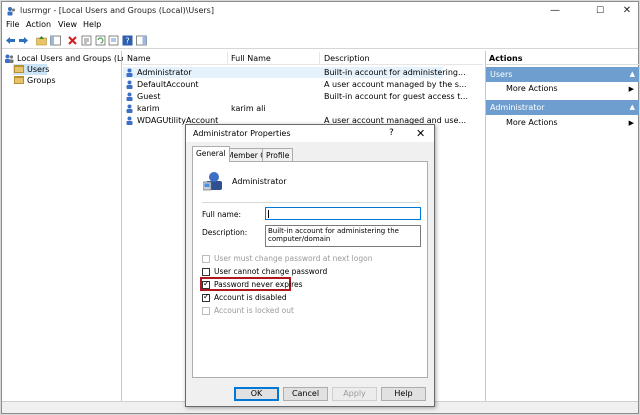 The width and height of the screenshot is (640, 415). What do you see at coordinates (10, 40) in the screenshot?
I see `back-arrow-icon` at bounding box center [10, 40].